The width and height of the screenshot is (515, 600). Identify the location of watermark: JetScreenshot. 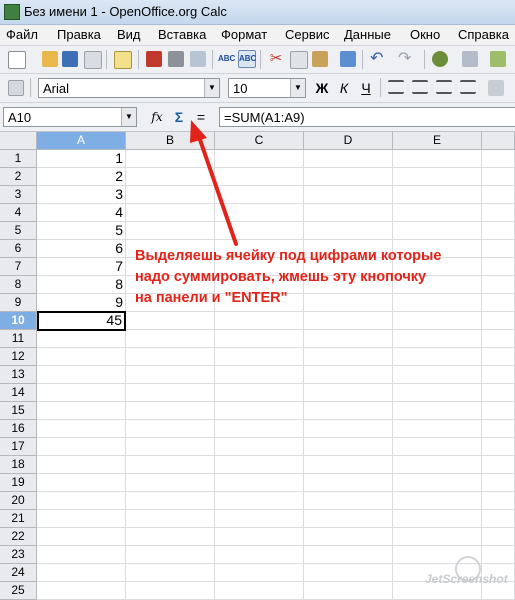
(466, 579).